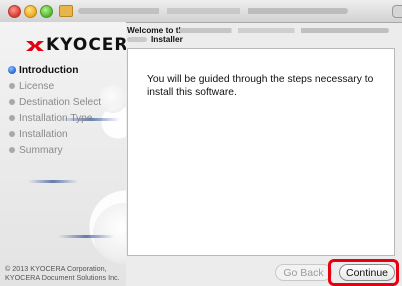 This screenshot has width=402, height=286. Describe the element at coordinates (363, 272) in the screenshot. I see `continue-highlight-box` at that location.